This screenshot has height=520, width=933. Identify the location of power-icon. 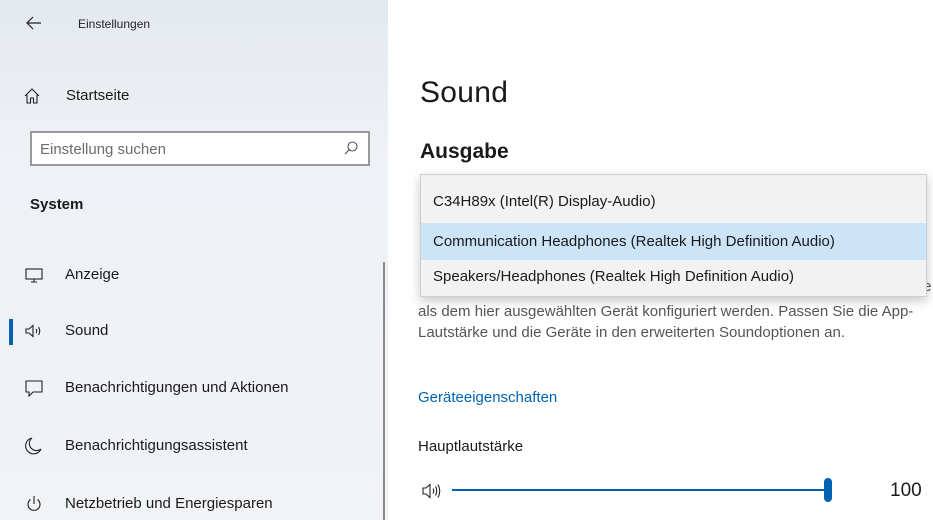
(34, 504).